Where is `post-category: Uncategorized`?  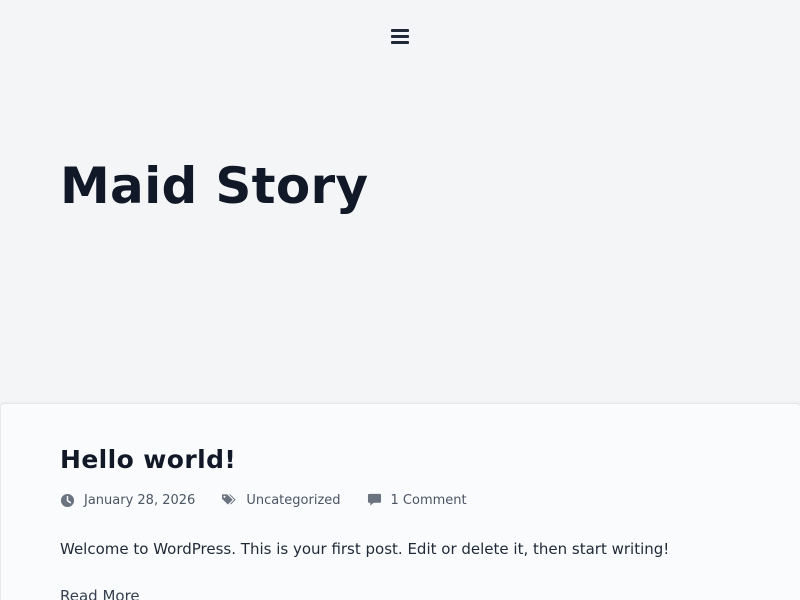
post-category: Uncategorized is located at coordinates (281, 500).